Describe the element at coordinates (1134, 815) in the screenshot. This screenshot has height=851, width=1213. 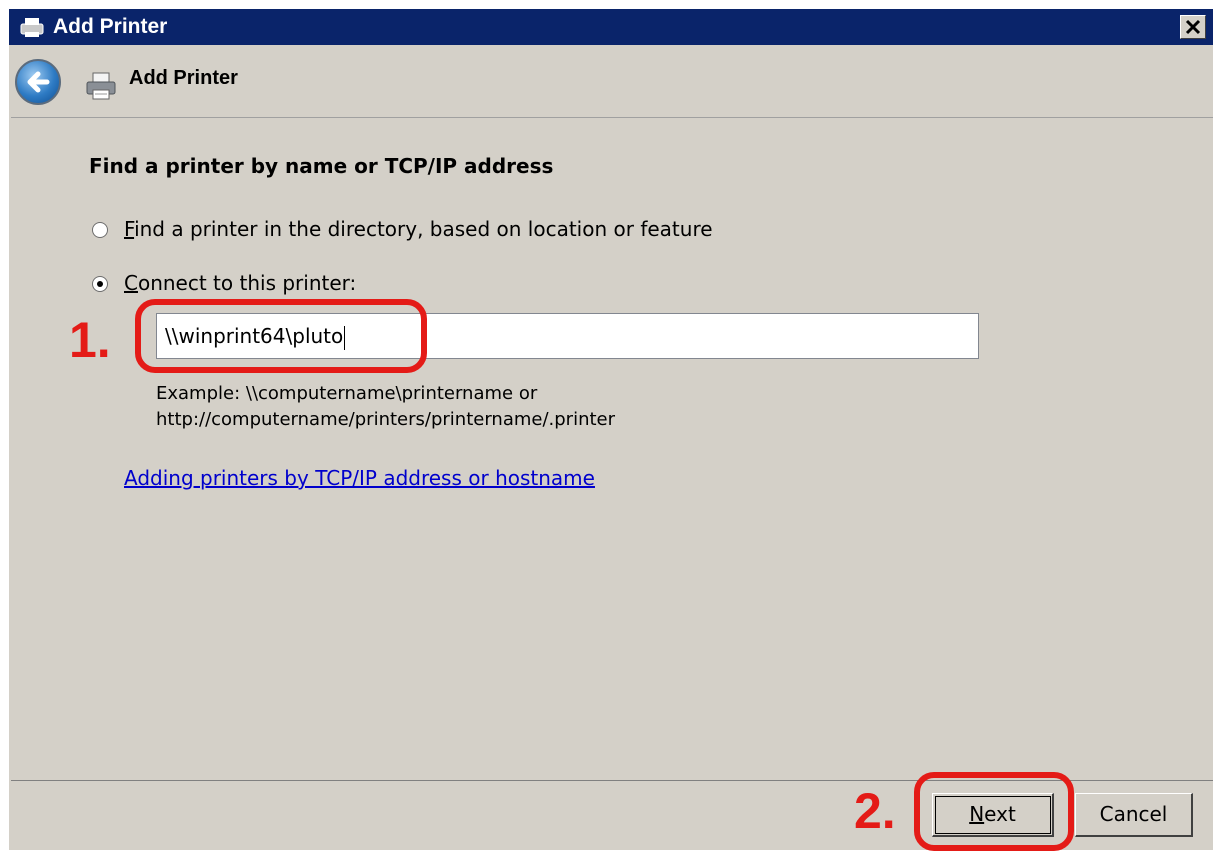
I see `cancel-button: Cancel` at that location.